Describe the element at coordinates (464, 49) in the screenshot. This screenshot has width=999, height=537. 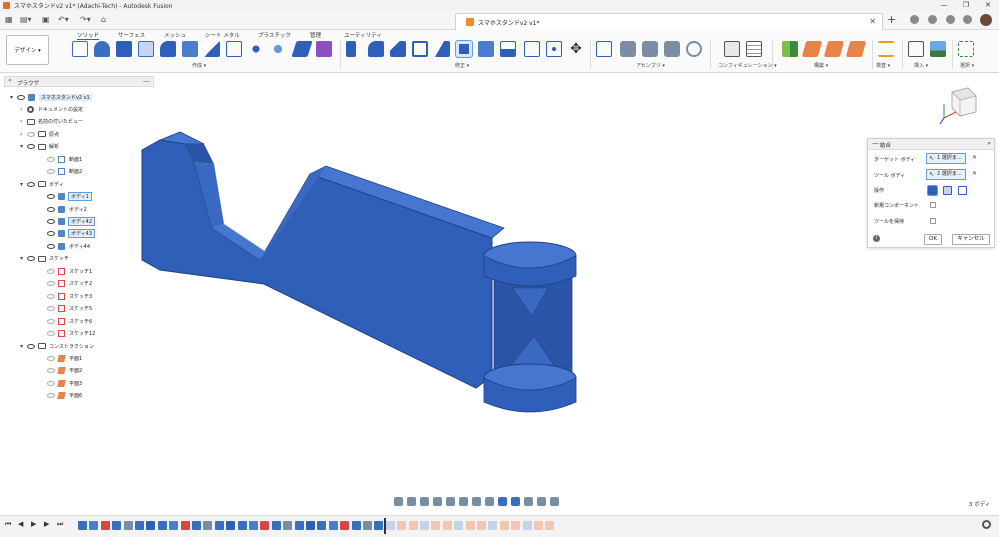
I see `combine-icon` at that location.